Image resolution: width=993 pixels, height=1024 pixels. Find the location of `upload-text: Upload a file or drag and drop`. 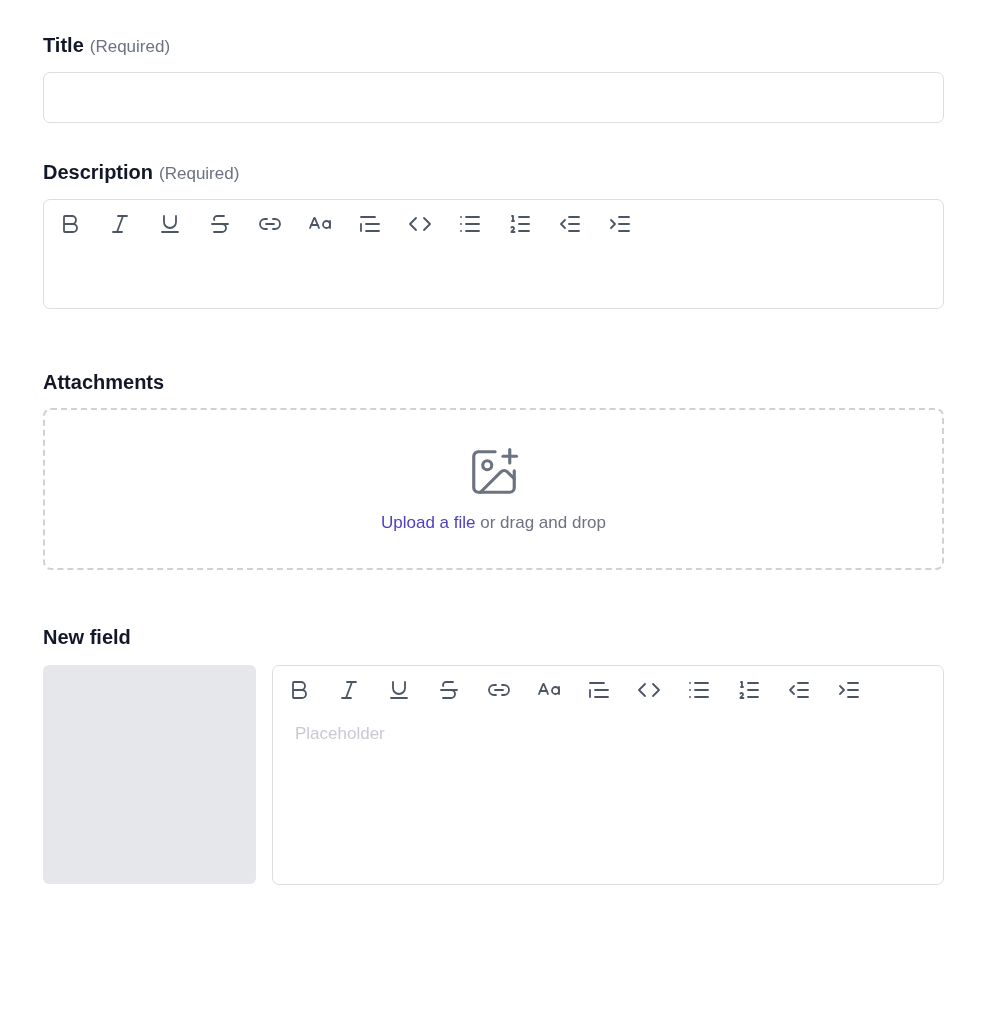

upload-text: Upload a file or drag and drop is located at coordinates (493, 523).